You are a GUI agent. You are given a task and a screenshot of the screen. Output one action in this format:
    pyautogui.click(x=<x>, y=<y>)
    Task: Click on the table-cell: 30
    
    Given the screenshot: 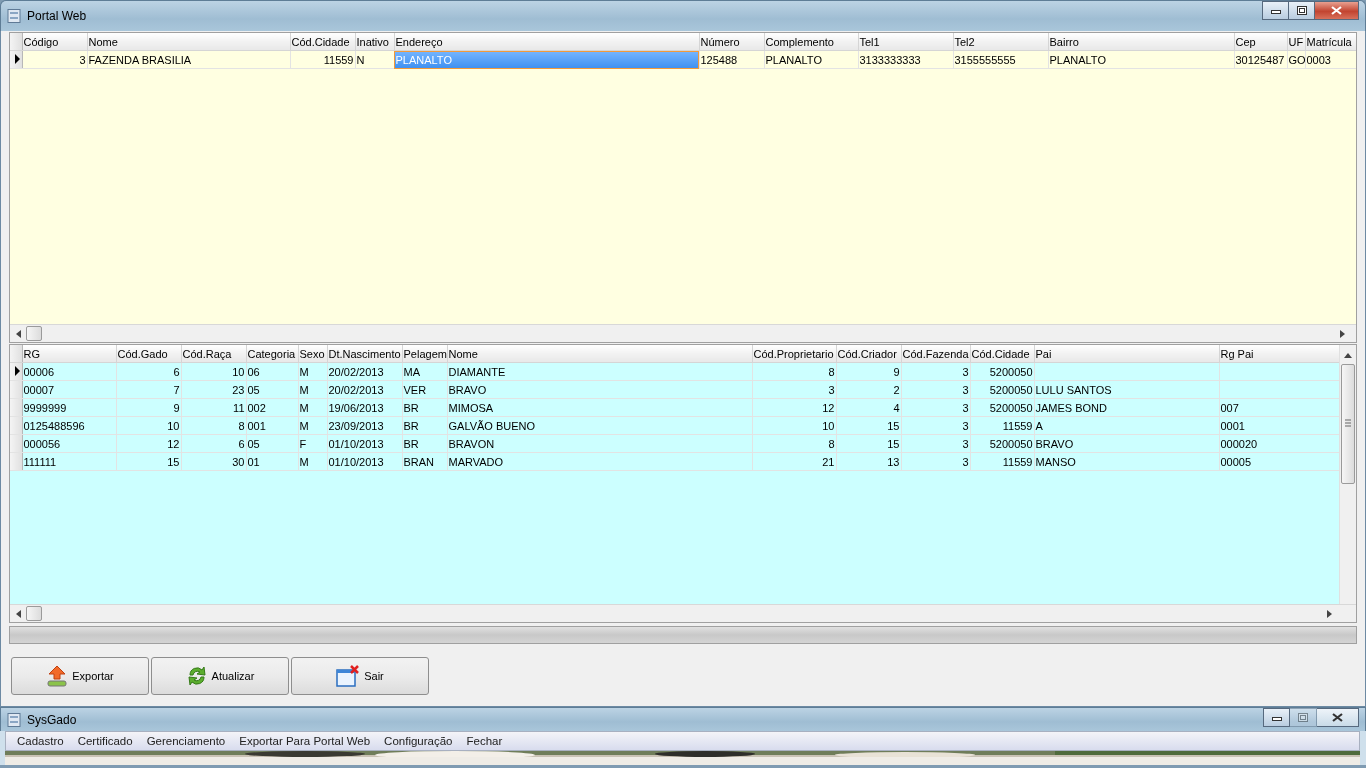 What is the action you would take?
    pyautogui.click(x=213, y=461)
    